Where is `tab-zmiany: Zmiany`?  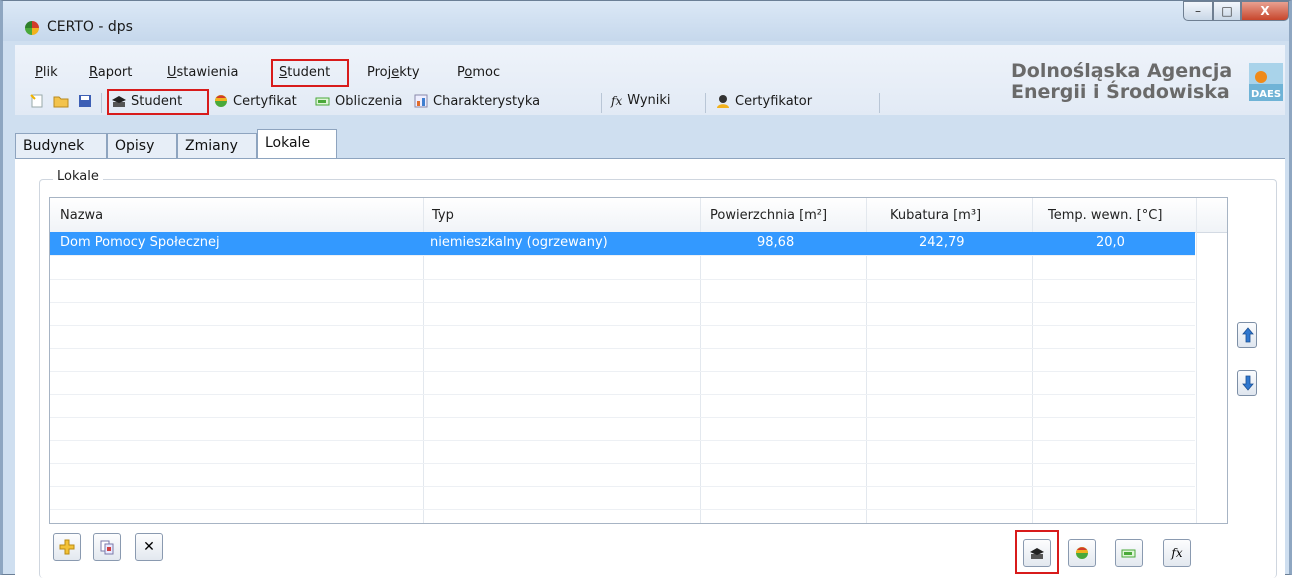
tab-zmiany: Zmiany is located at coordinates (217, 146).